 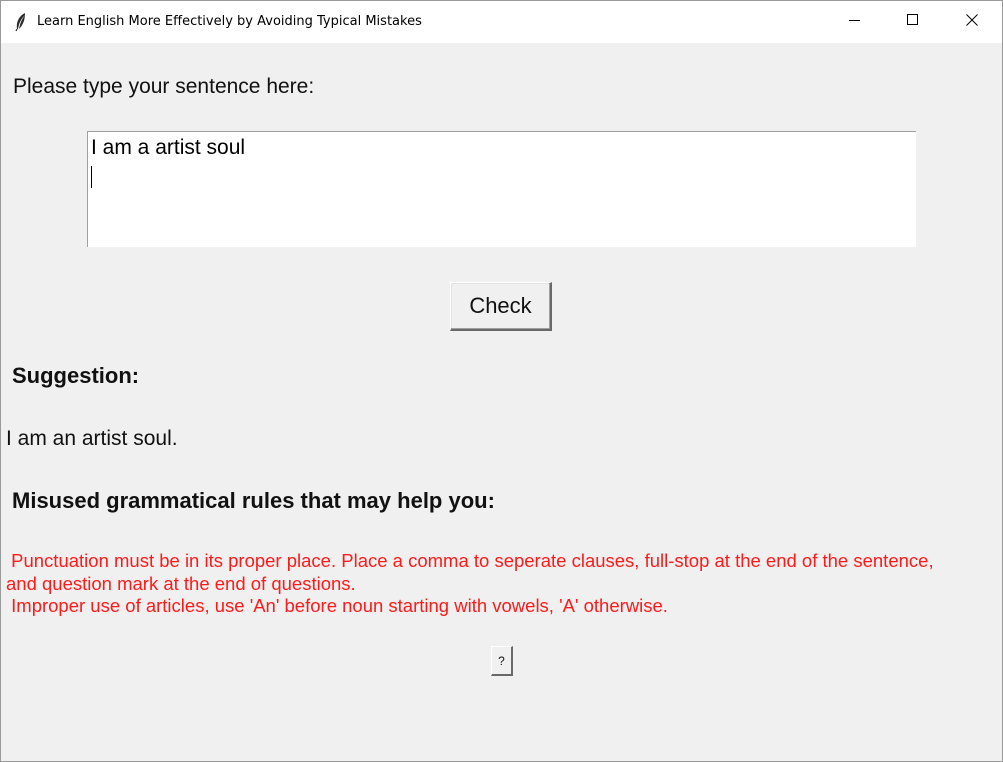 What do you see at coordinates (164, 86) in the screenshot?
I see `sentence-prompt-label: Please type your sentence here:` at bounding box center [164, 86].